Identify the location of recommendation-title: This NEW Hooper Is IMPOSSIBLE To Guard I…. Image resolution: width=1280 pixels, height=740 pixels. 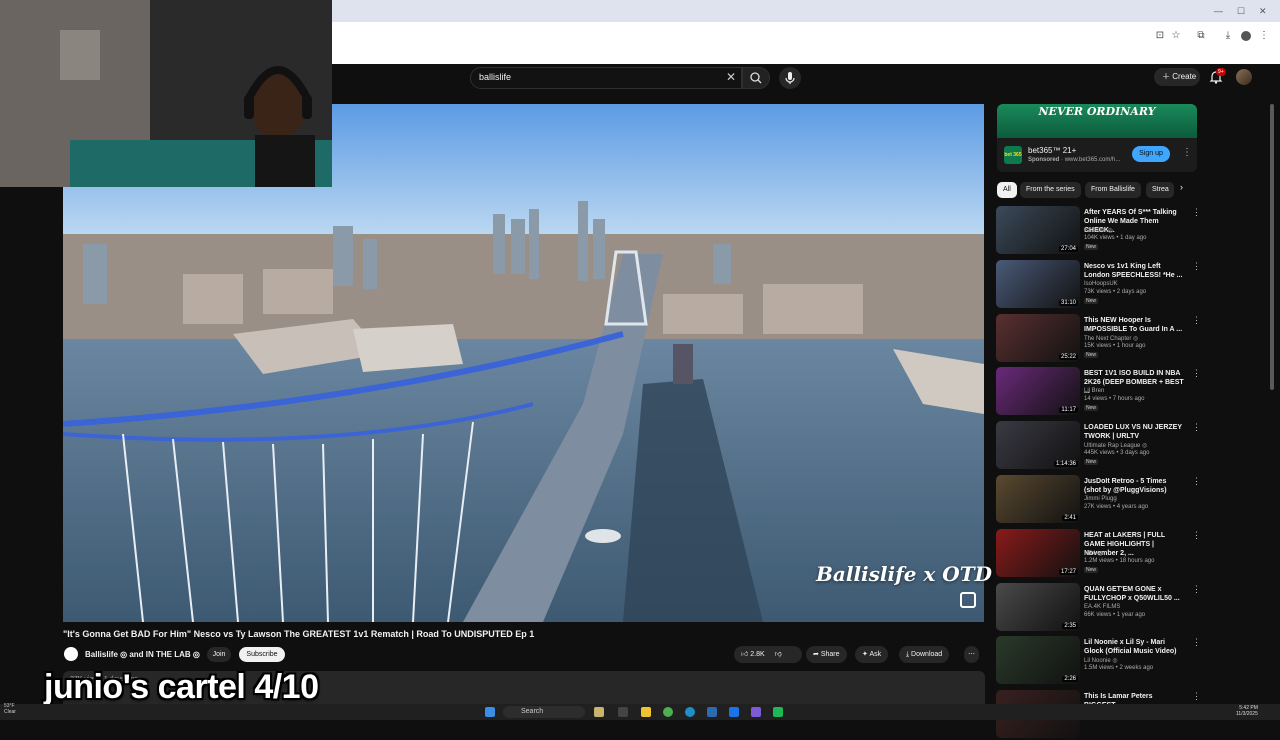
(1134, 325).